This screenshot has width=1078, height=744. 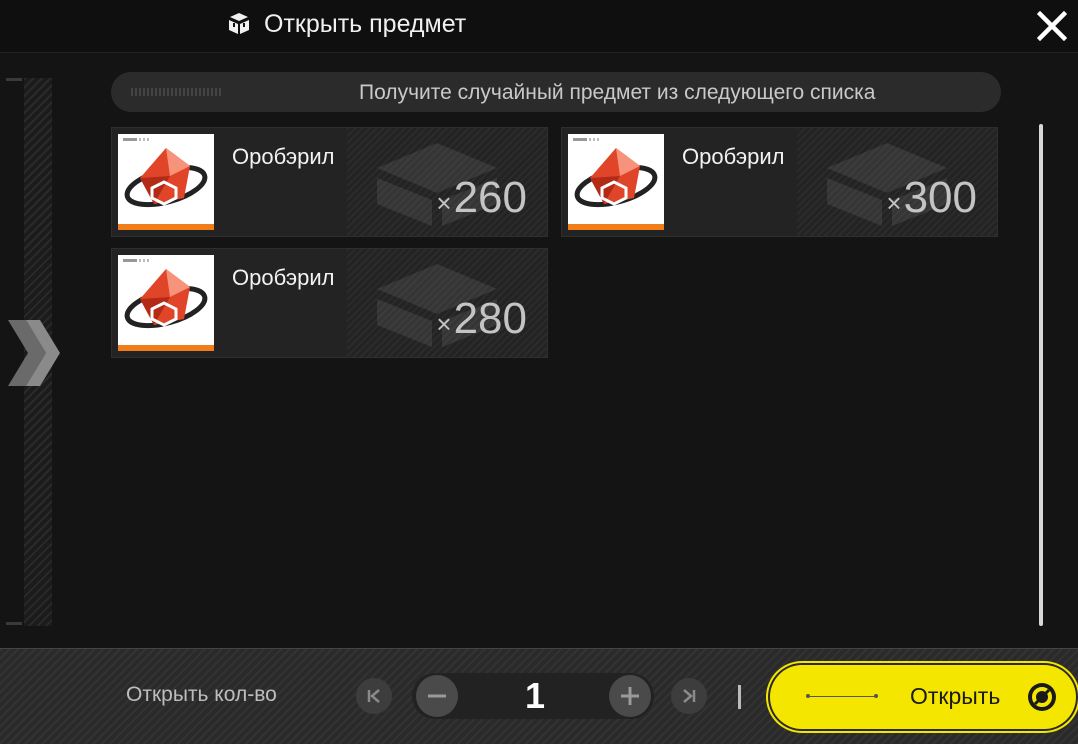 What do you see at coordinates (490, 318) in the screenshot?
I see `qty-value: 280` at bounding box center [490, 318].